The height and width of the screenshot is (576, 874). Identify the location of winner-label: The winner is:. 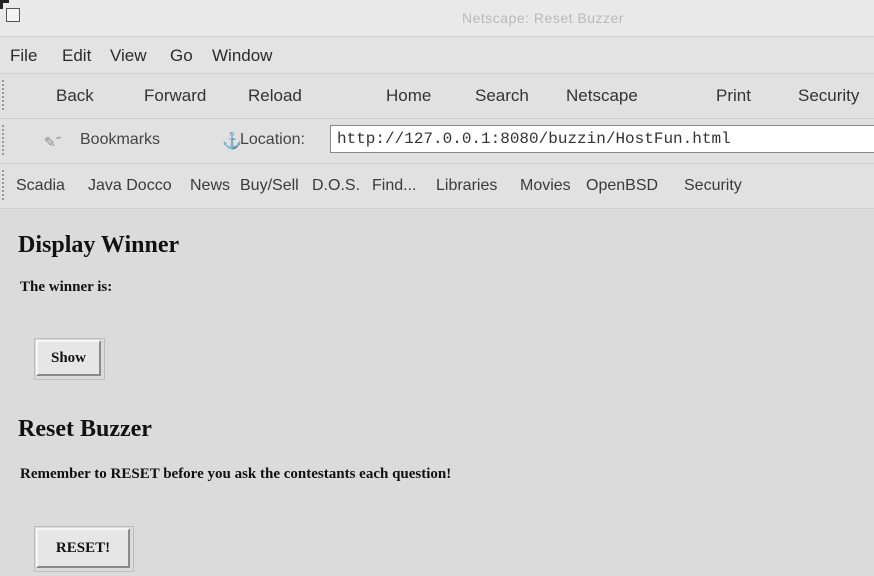
(66, 287).